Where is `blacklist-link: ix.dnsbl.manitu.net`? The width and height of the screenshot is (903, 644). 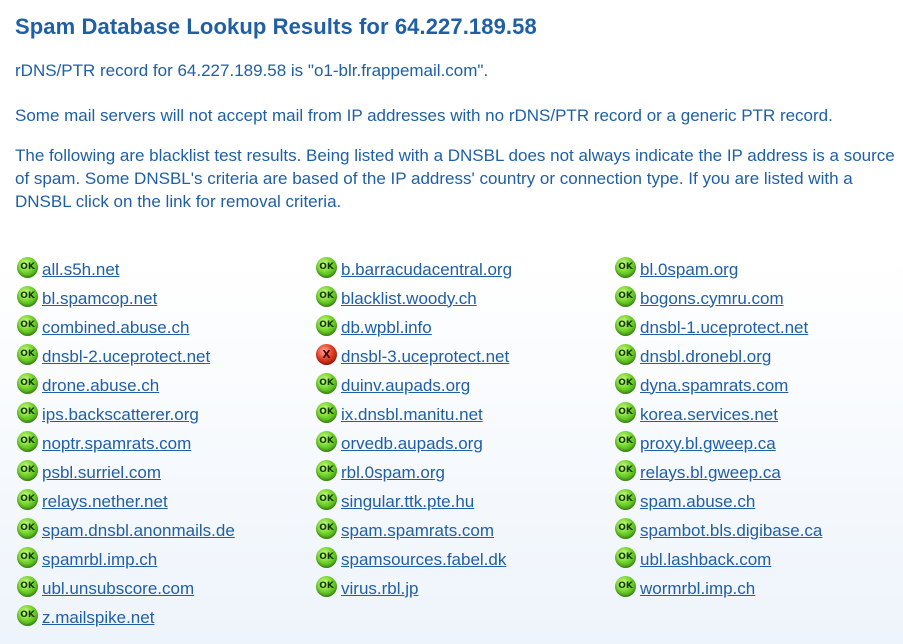 blacklist-link: ix.dnsbl.manitu.net is located at coordinates (412, 415).